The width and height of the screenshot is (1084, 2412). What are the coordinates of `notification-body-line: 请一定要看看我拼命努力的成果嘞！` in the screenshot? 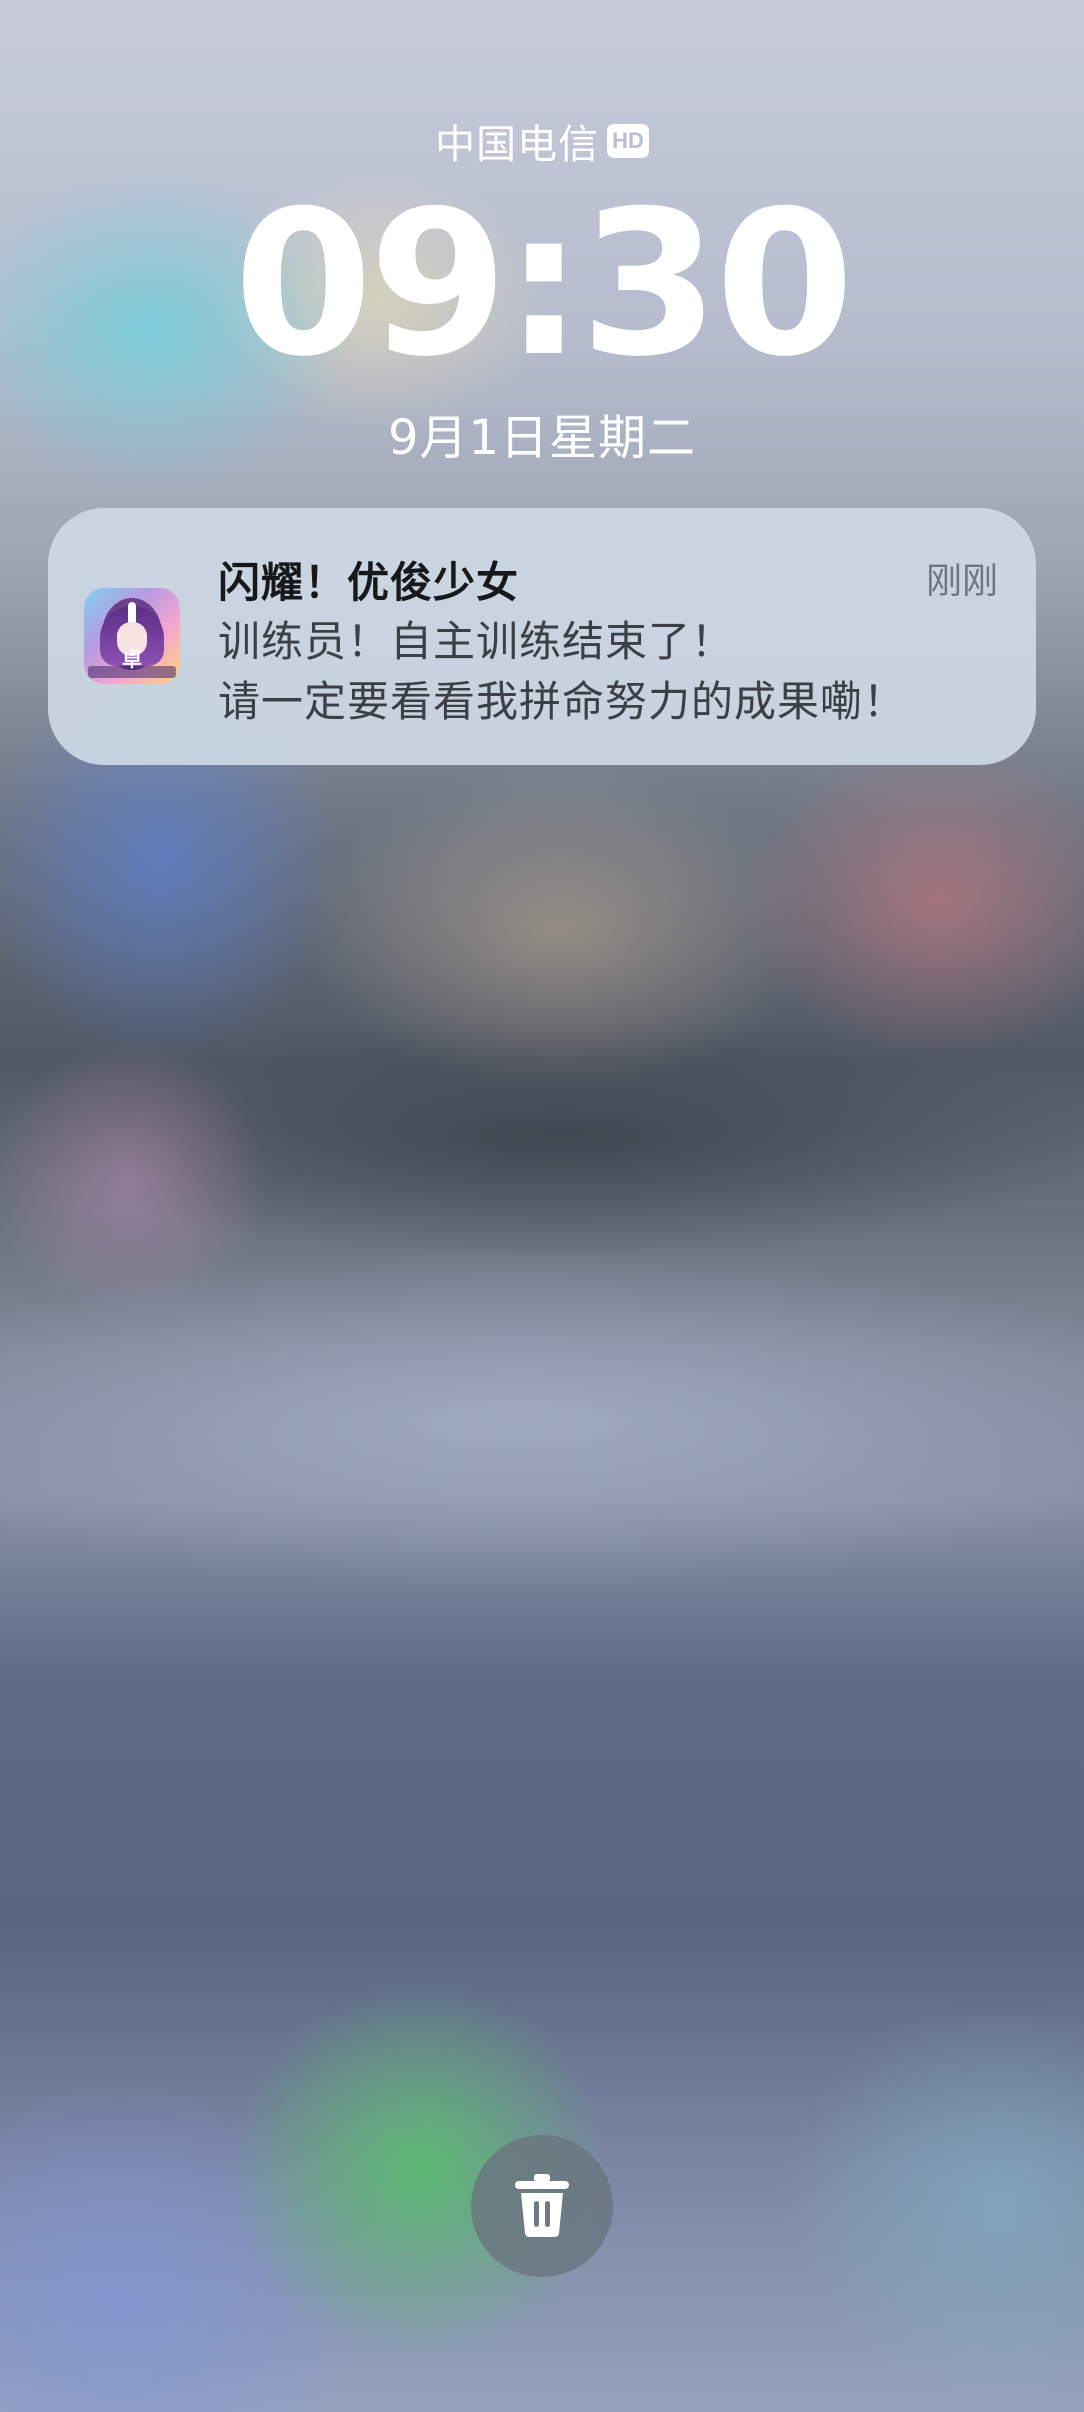 It's located at (562, 701).